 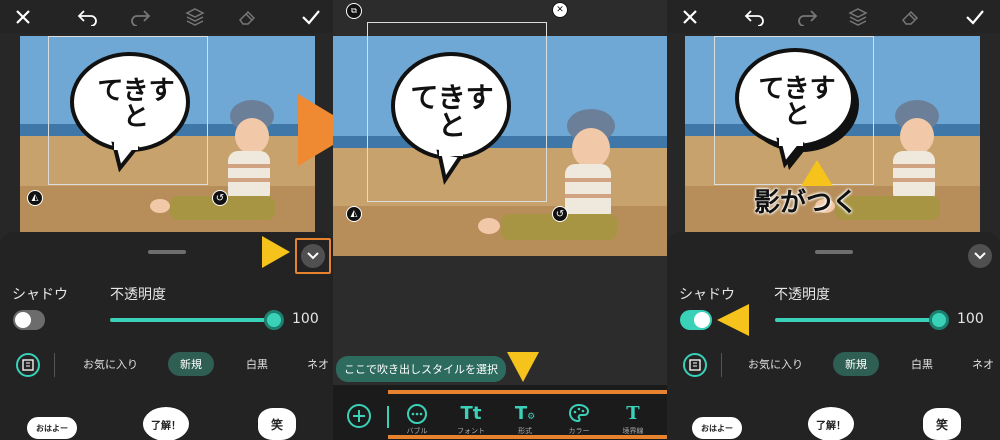 I want to click on highlight-top-line, so click(x=527, y=392).